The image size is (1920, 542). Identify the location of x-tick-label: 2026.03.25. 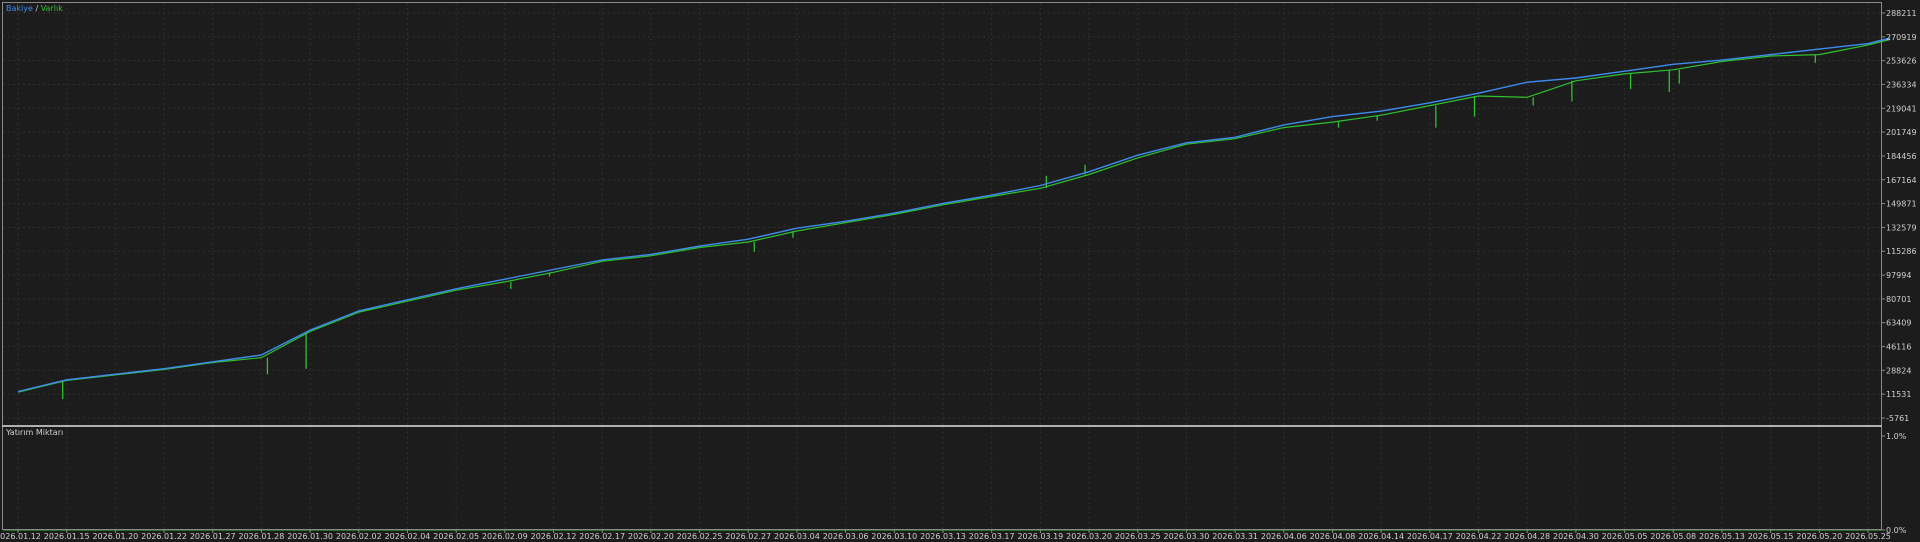
(1138, 536).